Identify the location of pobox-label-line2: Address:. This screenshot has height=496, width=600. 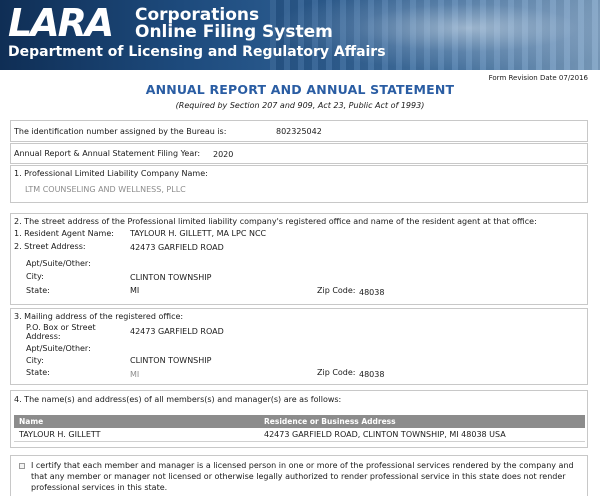
(43, 336).